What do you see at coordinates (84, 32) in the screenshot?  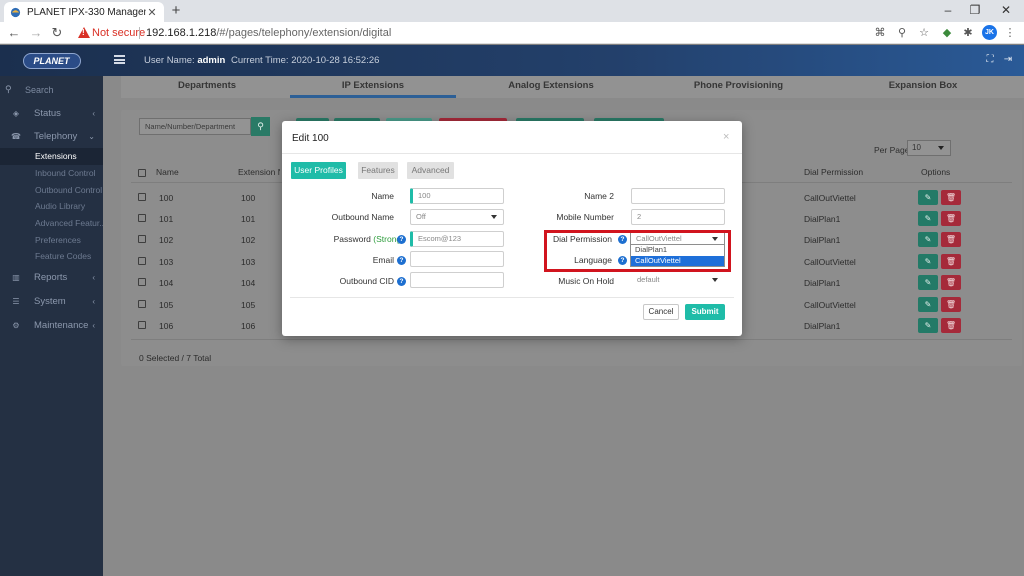 I see `warning-icon` at bounding box center [84, 32].